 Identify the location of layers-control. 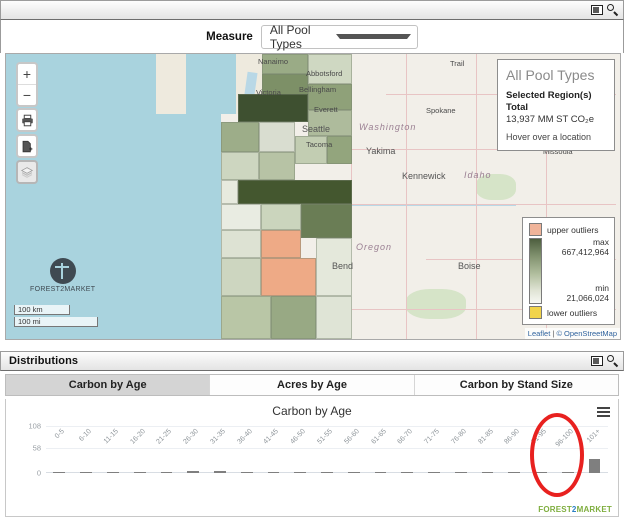
(27, 172).